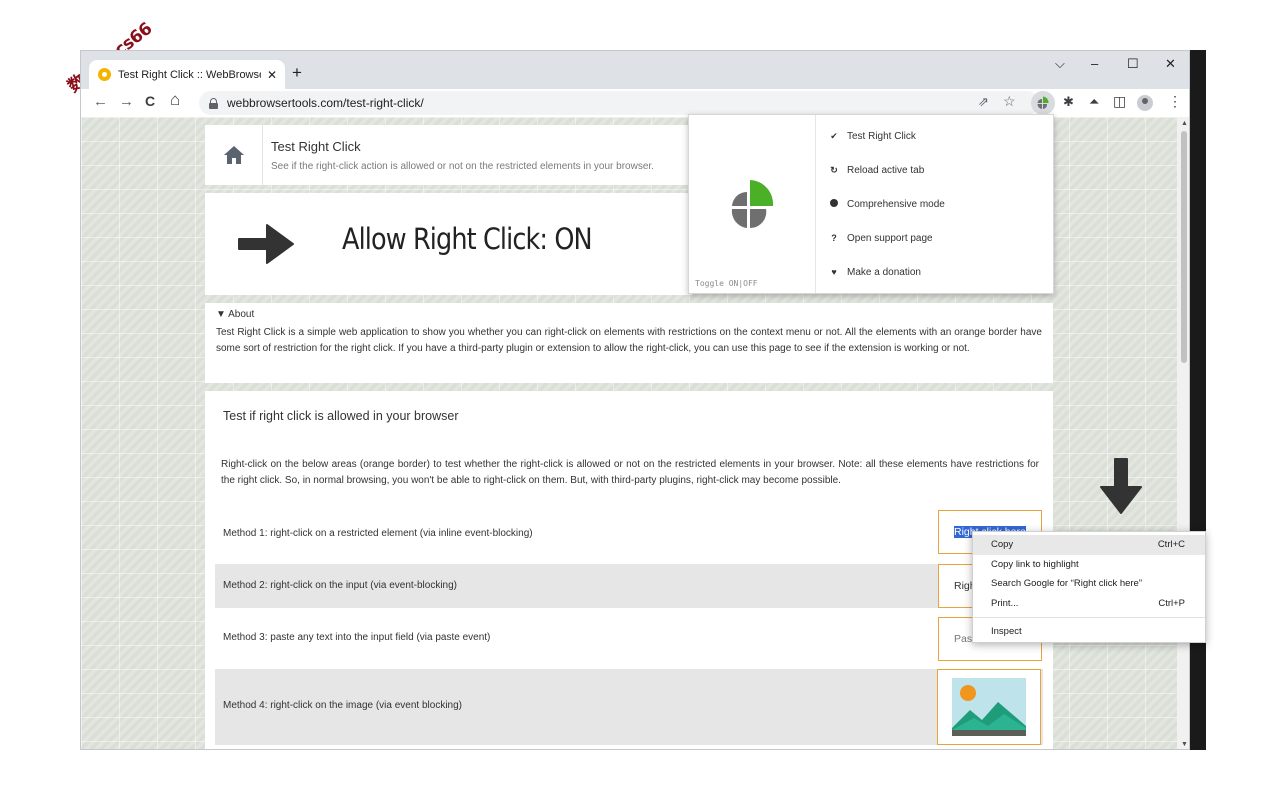 The height and width of the screenshot is (800, 1280). I want to click on popup-item-label: Reload active tab, so click(886, 170).